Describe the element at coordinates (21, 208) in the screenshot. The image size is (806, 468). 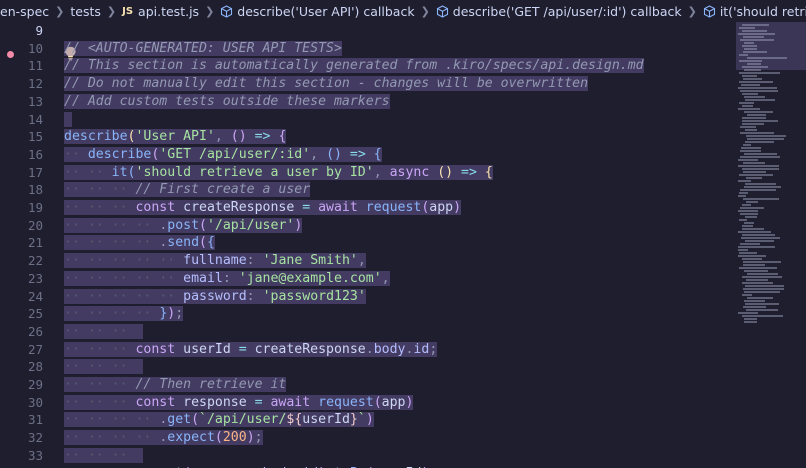
I see `line-number: 19` at that location.